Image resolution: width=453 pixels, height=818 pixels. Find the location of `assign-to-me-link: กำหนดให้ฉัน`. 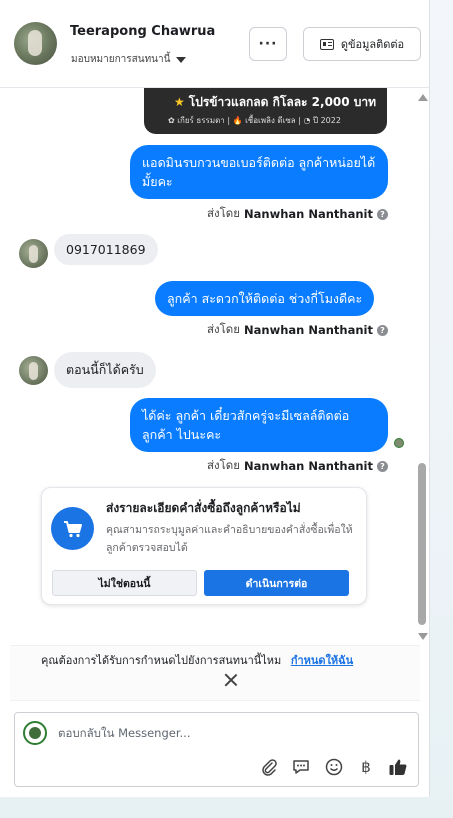

assign-to-me-link: กำหนดให้ฉัน is located at coordinates (322, 660).